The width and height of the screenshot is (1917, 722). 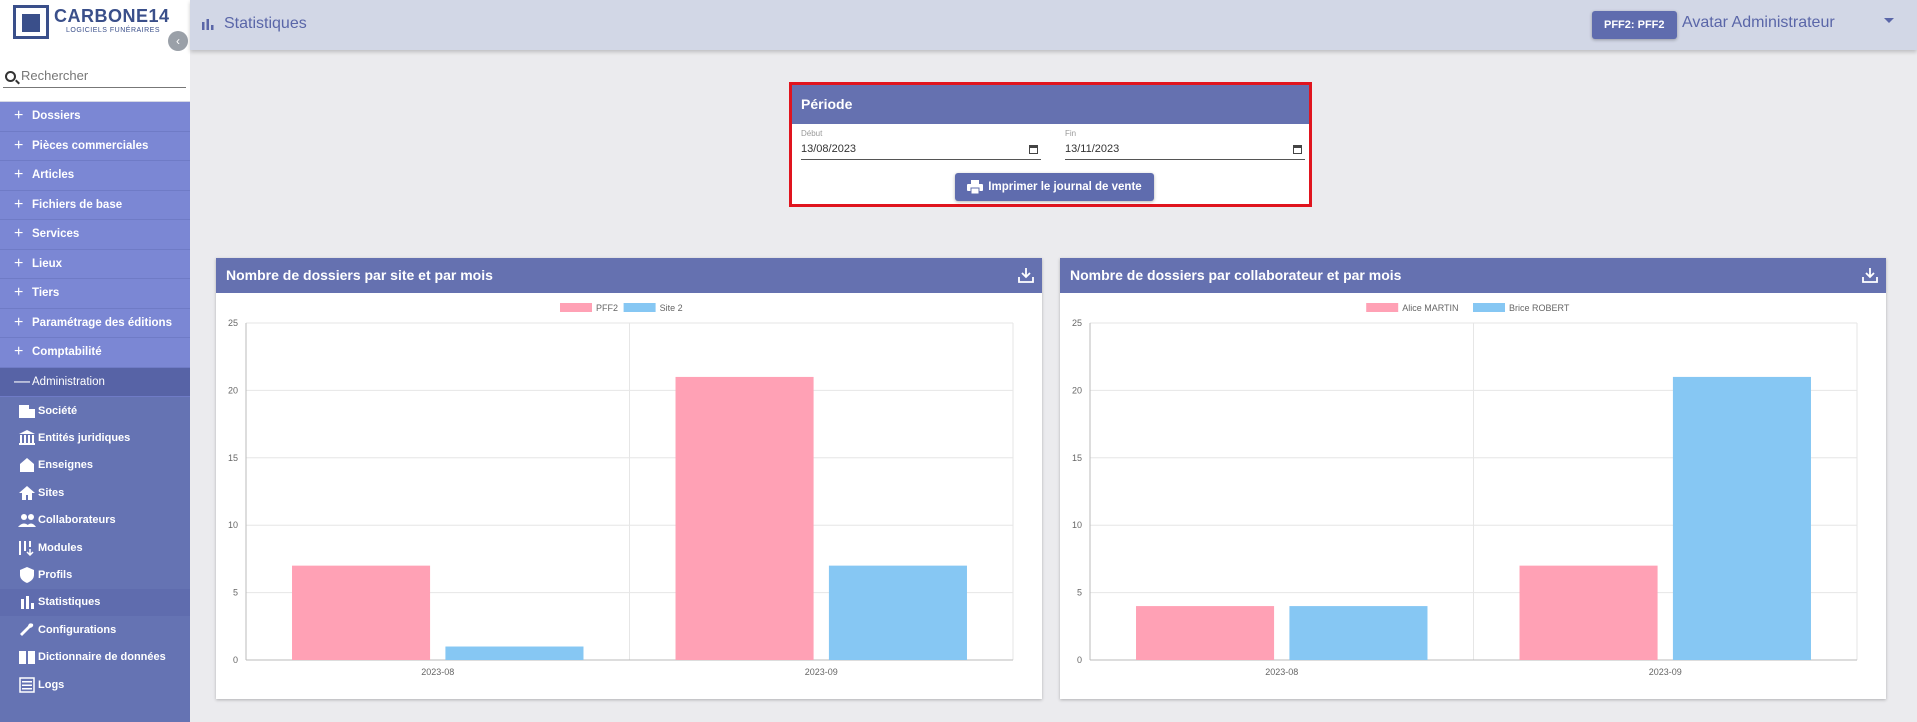 What do you see at coordinates (1185, 143) in the screenshot?
I see `end-date-field: Fin 13/11/2023` at bounding box center [1185, 143].